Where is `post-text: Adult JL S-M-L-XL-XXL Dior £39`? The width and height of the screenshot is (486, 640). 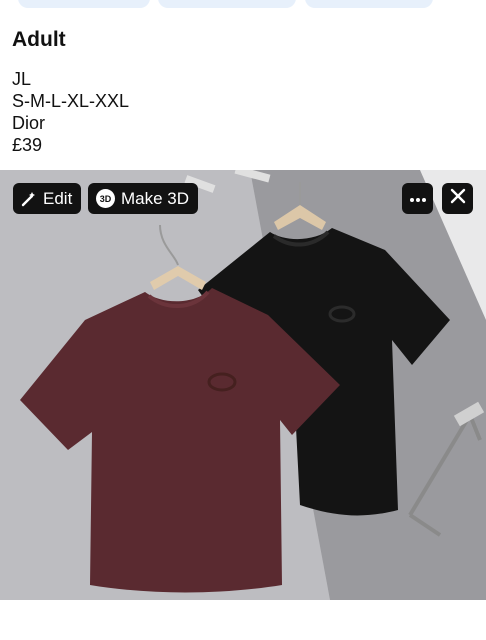 post-text: Adult JL S-M-L-XL-XXL Dior £39 is located at coordinates (70, 92).